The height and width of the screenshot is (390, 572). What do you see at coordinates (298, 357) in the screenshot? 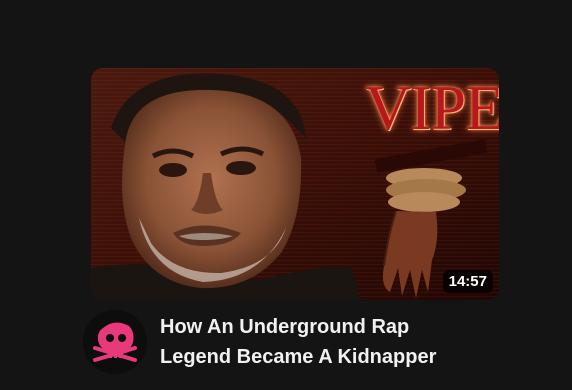
I see `video-title-line-2: Legend Became A Kidnapper` at bounding box center [298, 357].